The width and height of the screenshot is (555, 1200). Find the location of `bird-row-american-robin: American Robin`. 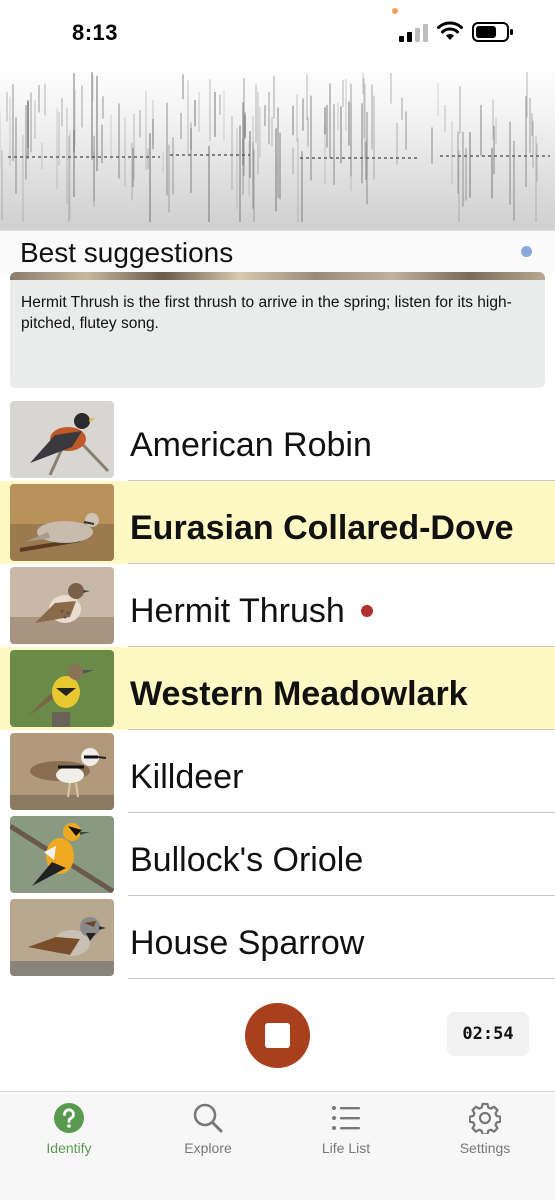

bird-row-american-robin: American Robin is located at coordinates (277, 439).